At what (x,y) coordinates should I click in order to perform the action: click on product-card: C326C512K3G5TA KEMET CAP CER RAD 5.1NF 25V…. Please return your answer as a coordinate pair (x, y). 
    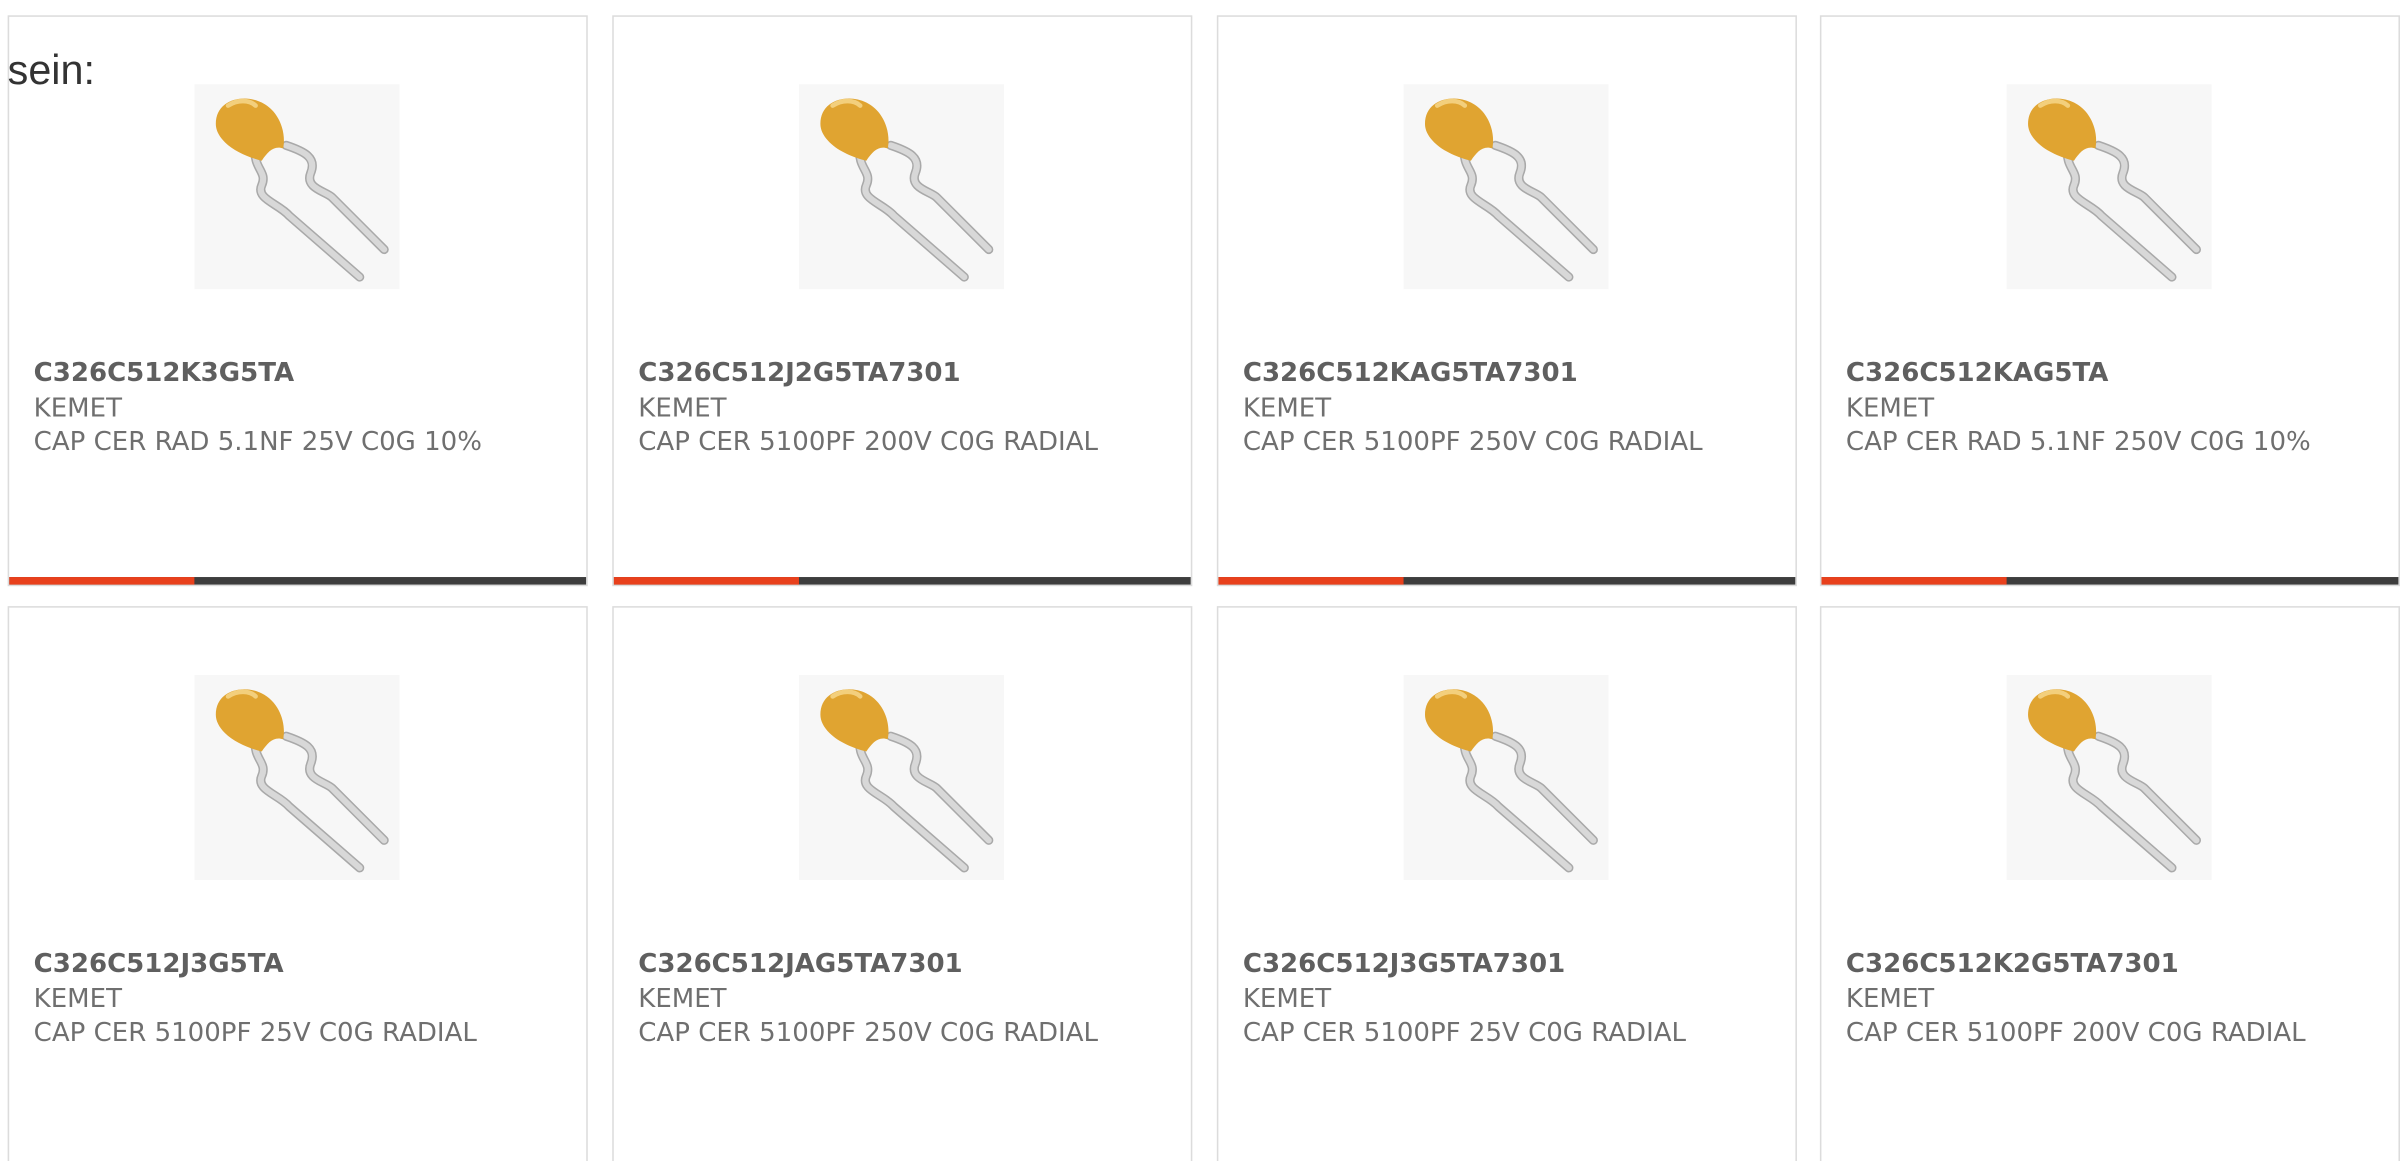
    Looking at the image, I should click on (297, 301).